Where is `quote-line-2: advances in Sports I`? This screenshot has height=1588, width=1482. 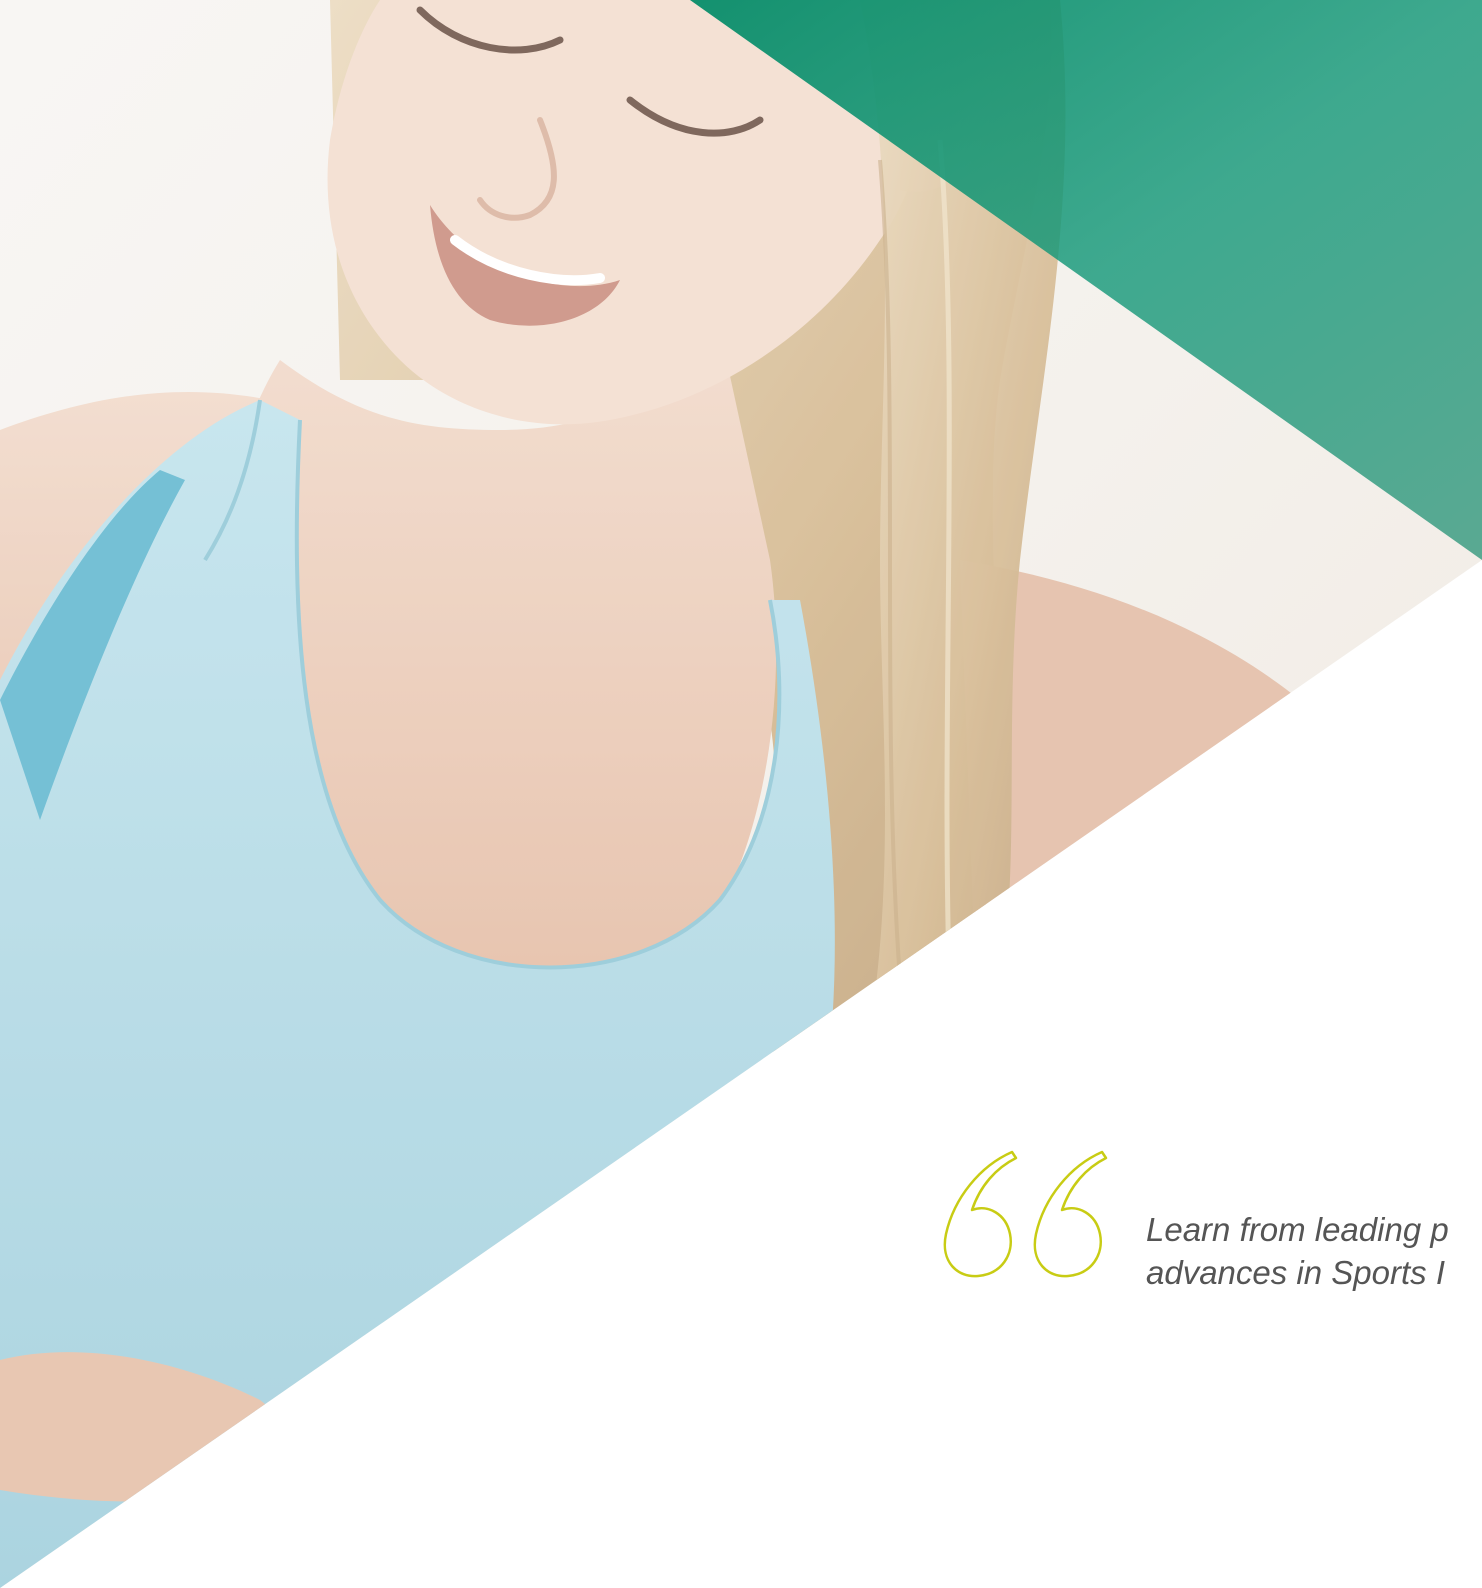 quote-line-2: advances in Sports I is located at coordinates (1295, 1272).